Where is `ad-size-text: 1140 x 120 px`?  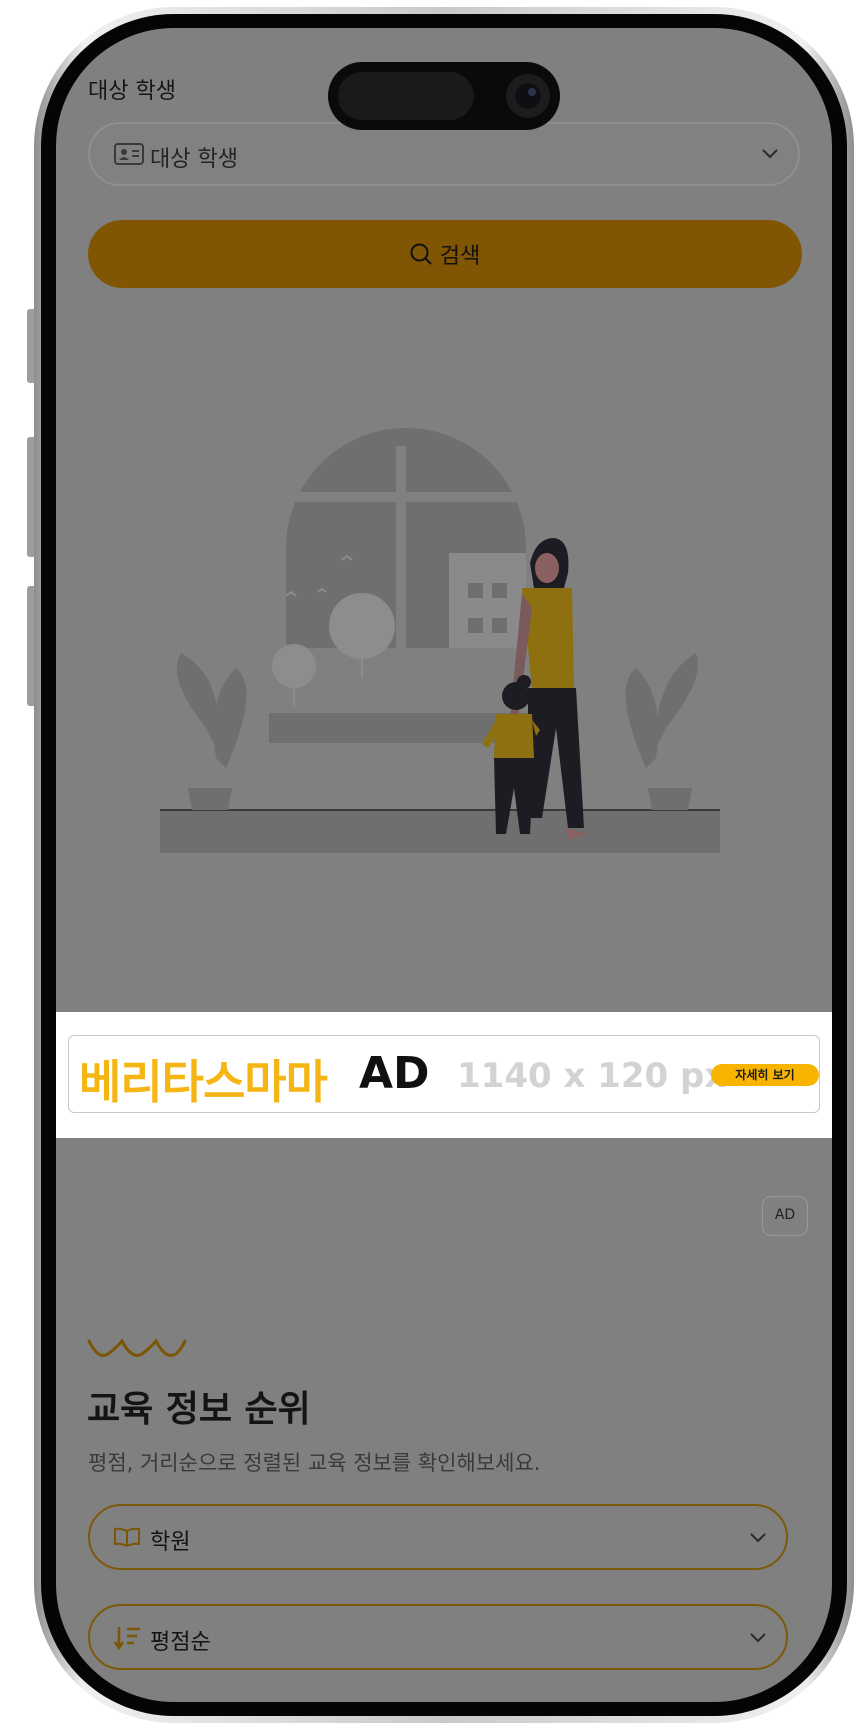 ad-size-text: 1140 x 120 px is located at coordinates (592, 1076).